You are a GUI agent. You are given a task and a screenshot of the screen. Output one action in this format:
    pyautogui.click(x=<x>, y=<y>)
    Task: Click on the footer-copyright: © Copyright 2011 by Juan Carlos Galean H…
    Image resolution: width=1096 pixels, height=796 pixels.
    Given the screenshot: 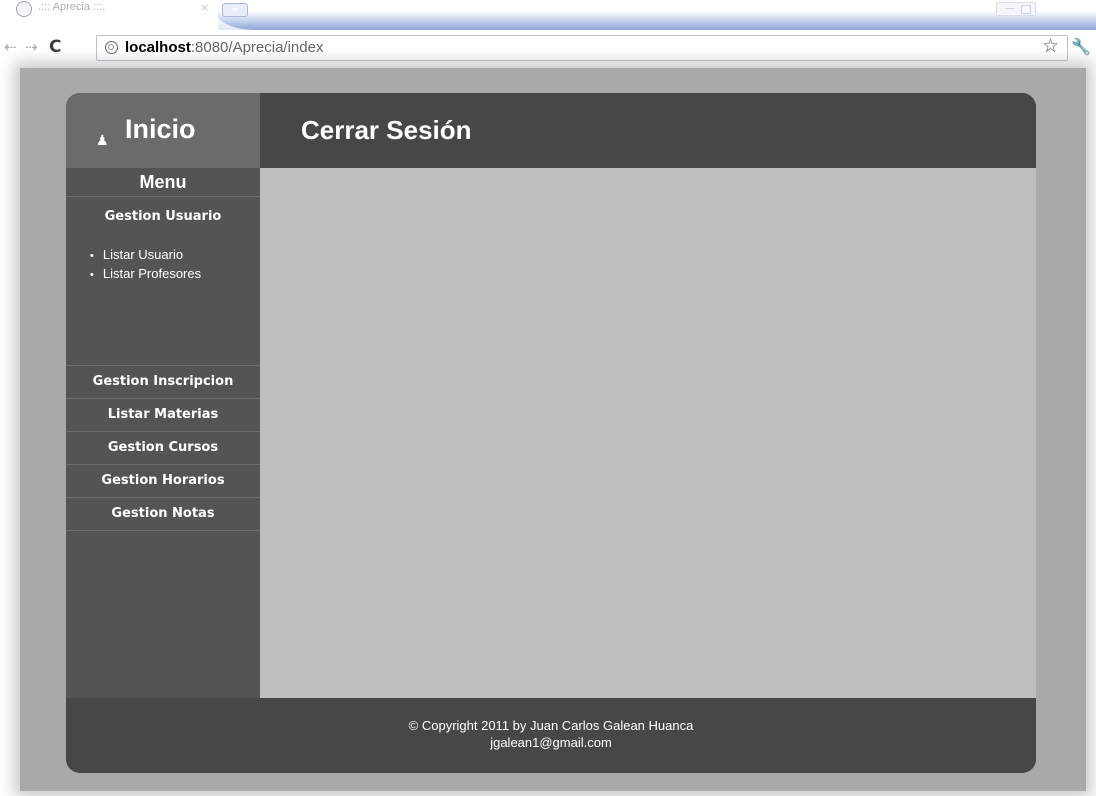 What is the action you would take?
    pyautogui.click(x=551, y=725)
    